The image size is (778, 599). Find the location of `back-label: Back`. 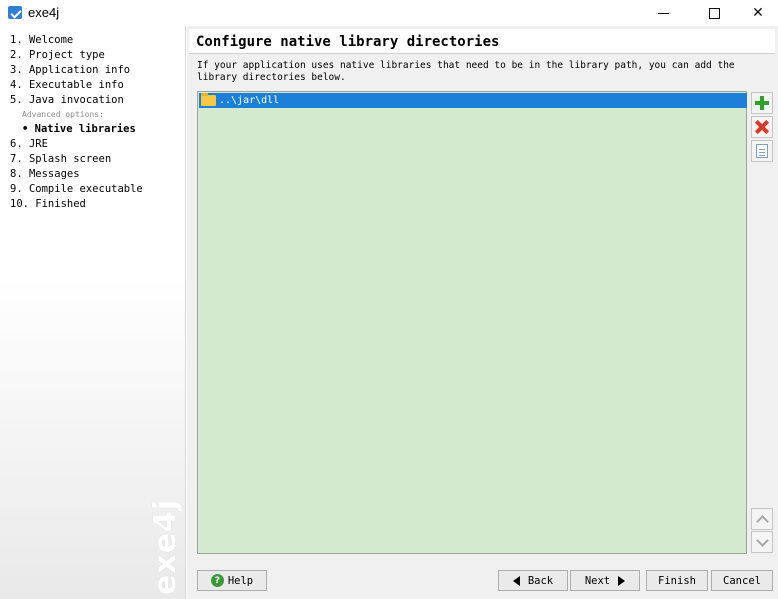

back-label: Back is located at coordinates (540, 580).